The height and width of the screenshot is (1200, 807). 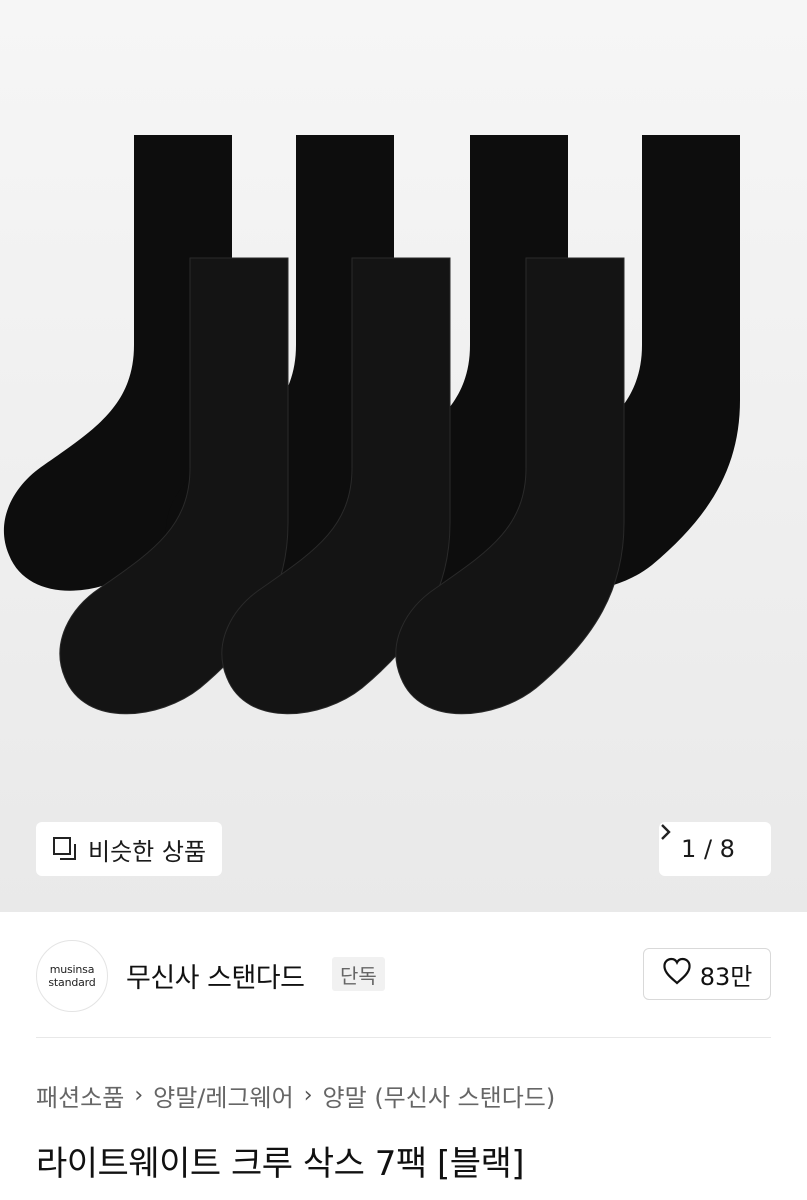 I want to click on divider, so click(x=403, y=1037).